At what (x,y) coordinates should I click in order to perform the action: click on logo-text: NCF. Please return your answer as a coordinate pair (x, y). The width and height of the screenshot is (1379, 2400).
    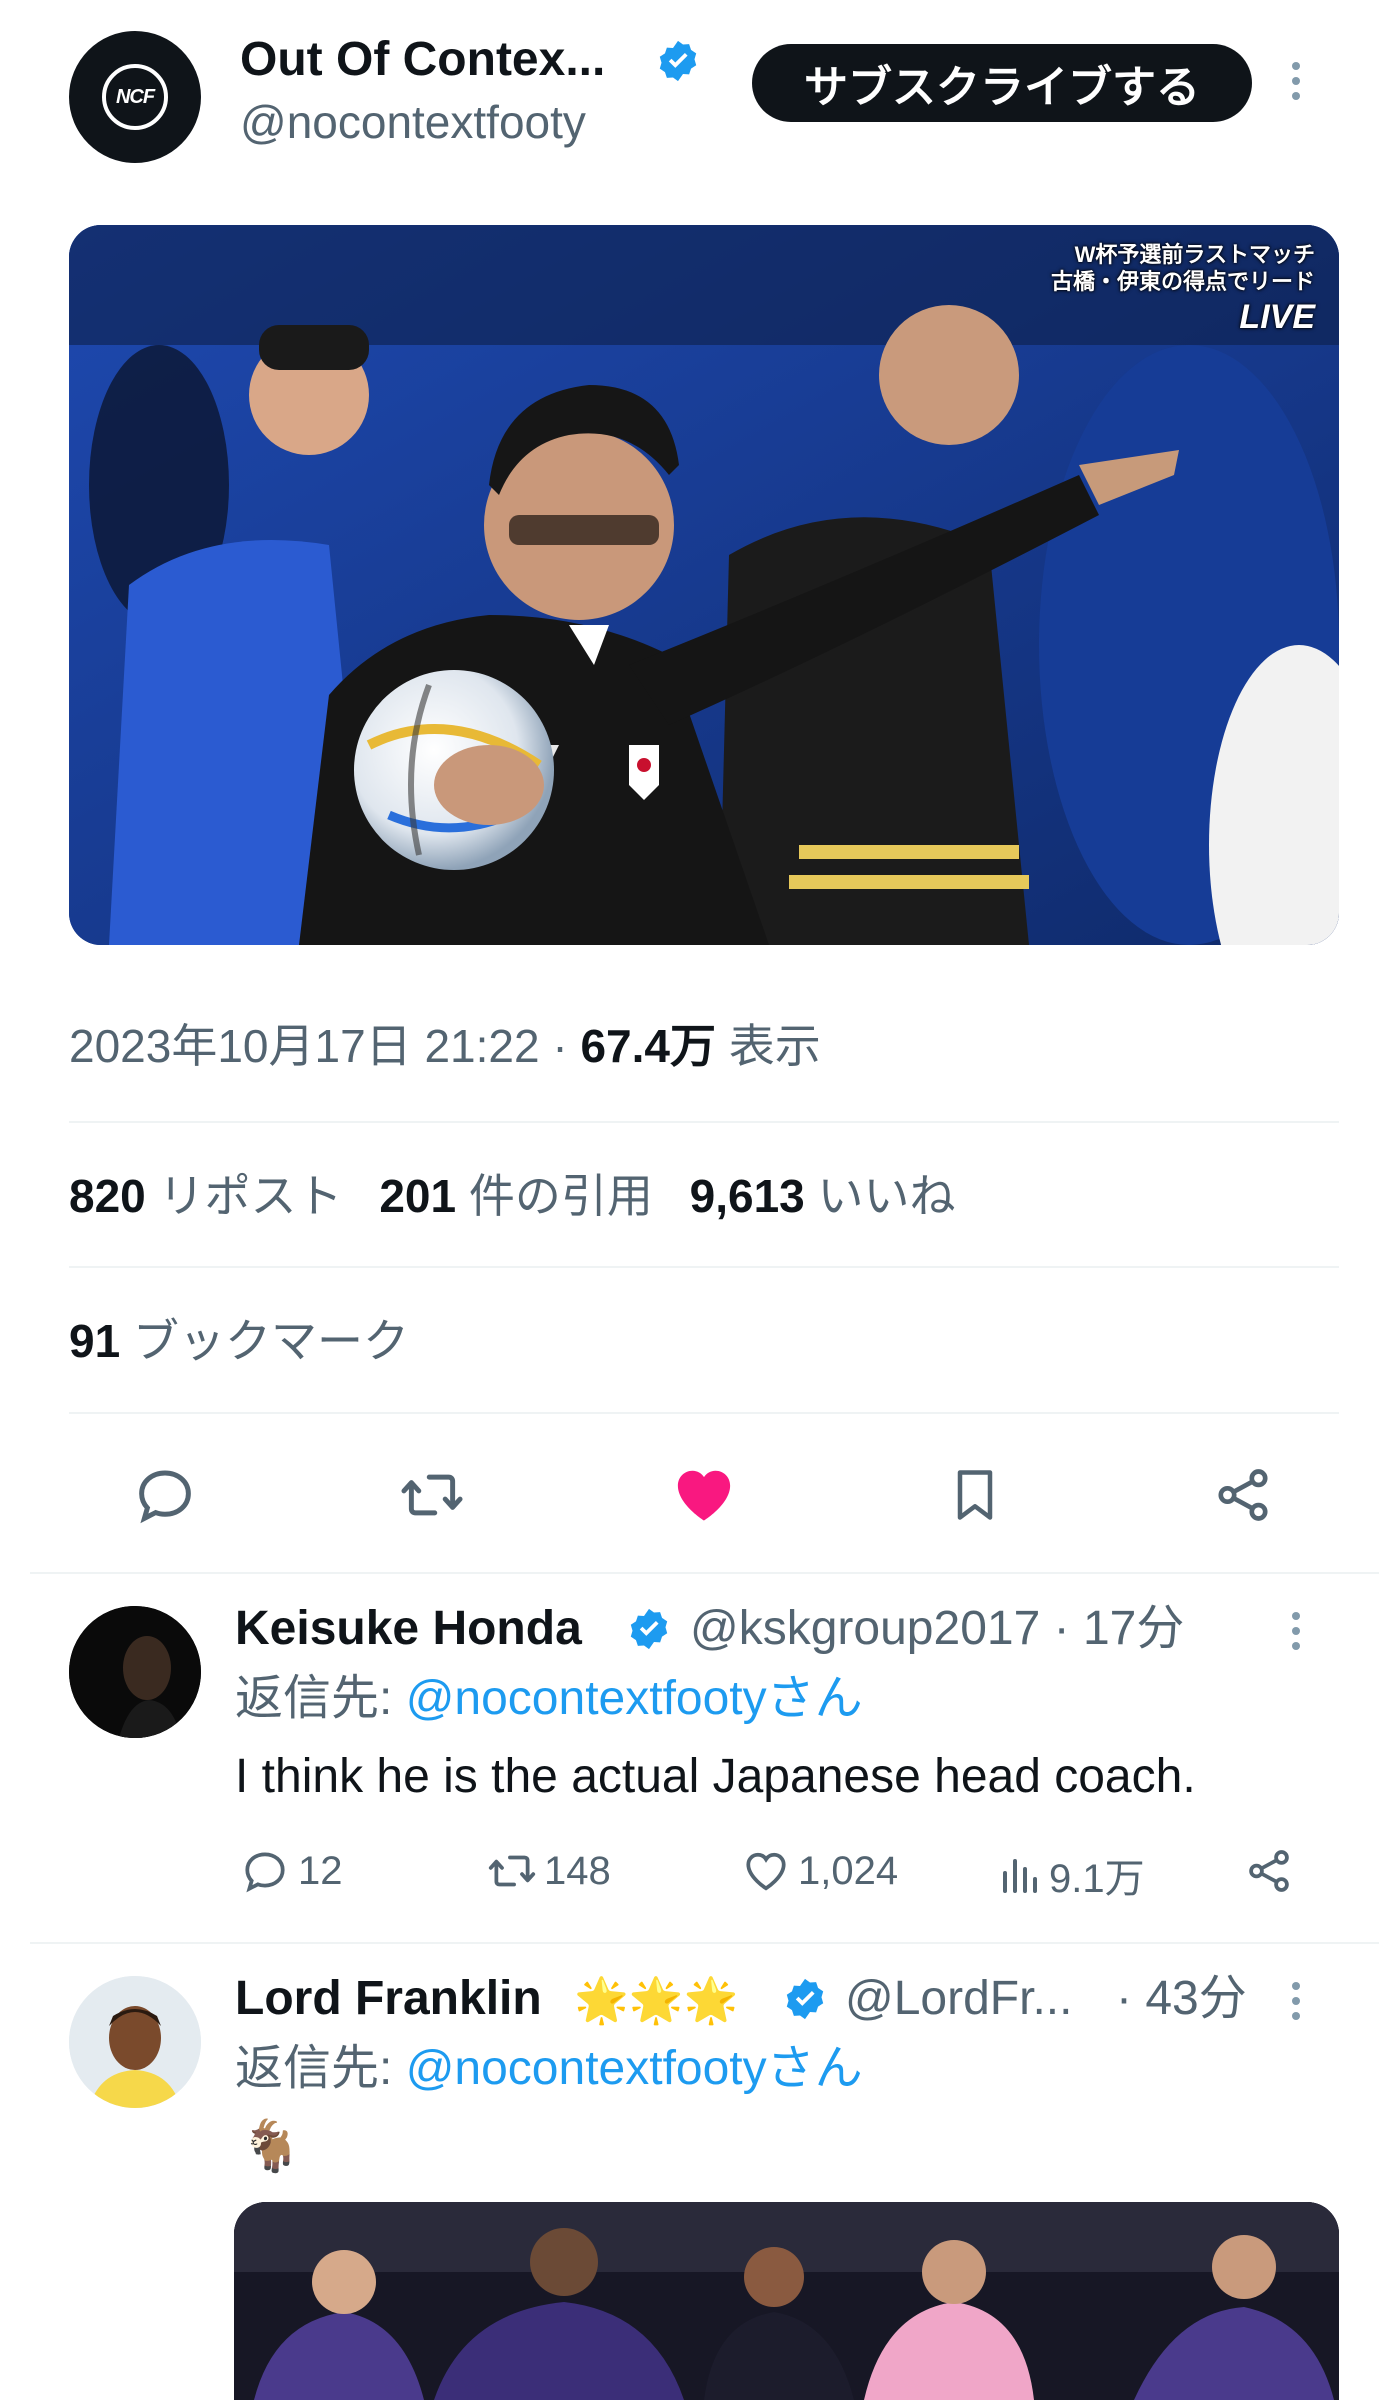
    Looking at the image, I should click on (135, 96).